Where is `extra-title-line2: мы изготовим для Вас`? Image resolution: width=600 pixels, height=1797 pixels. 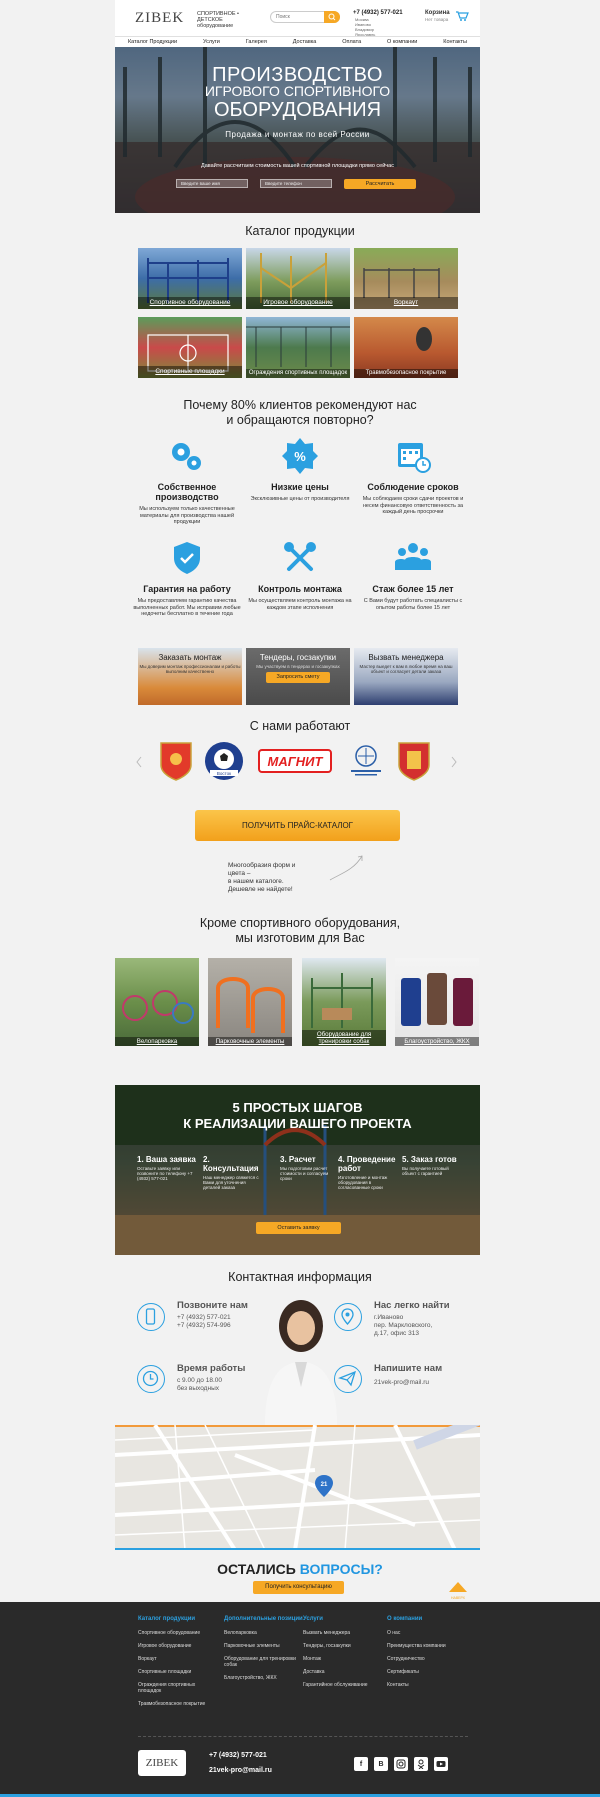
extra-title-line2: мы изготовим для Вас is located at coordinates (300, 938).